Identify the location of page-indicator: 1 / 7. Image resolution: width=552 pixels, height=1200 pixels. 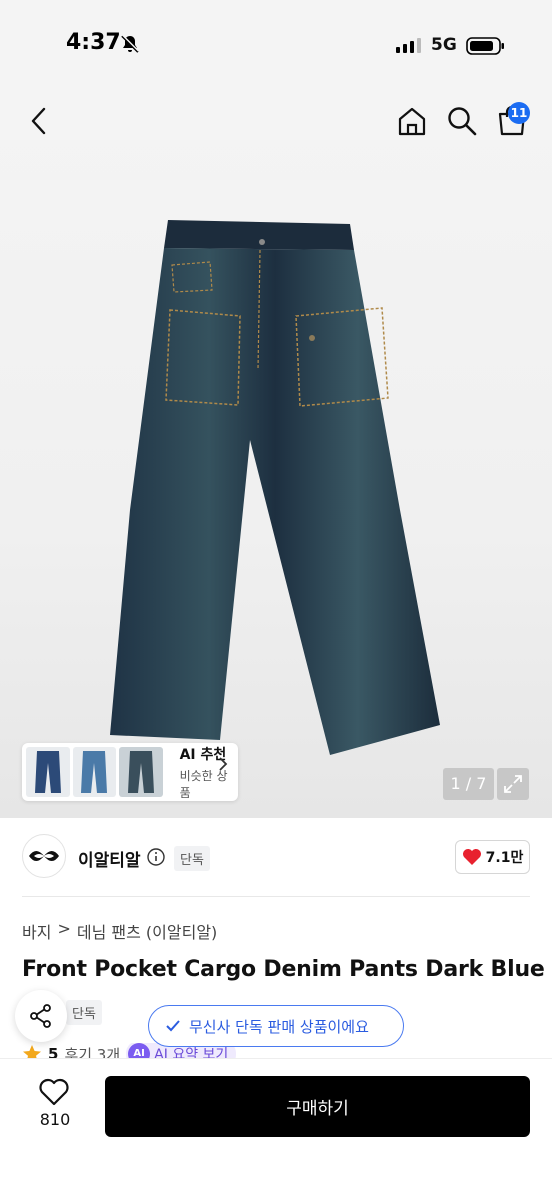
(468, 784).